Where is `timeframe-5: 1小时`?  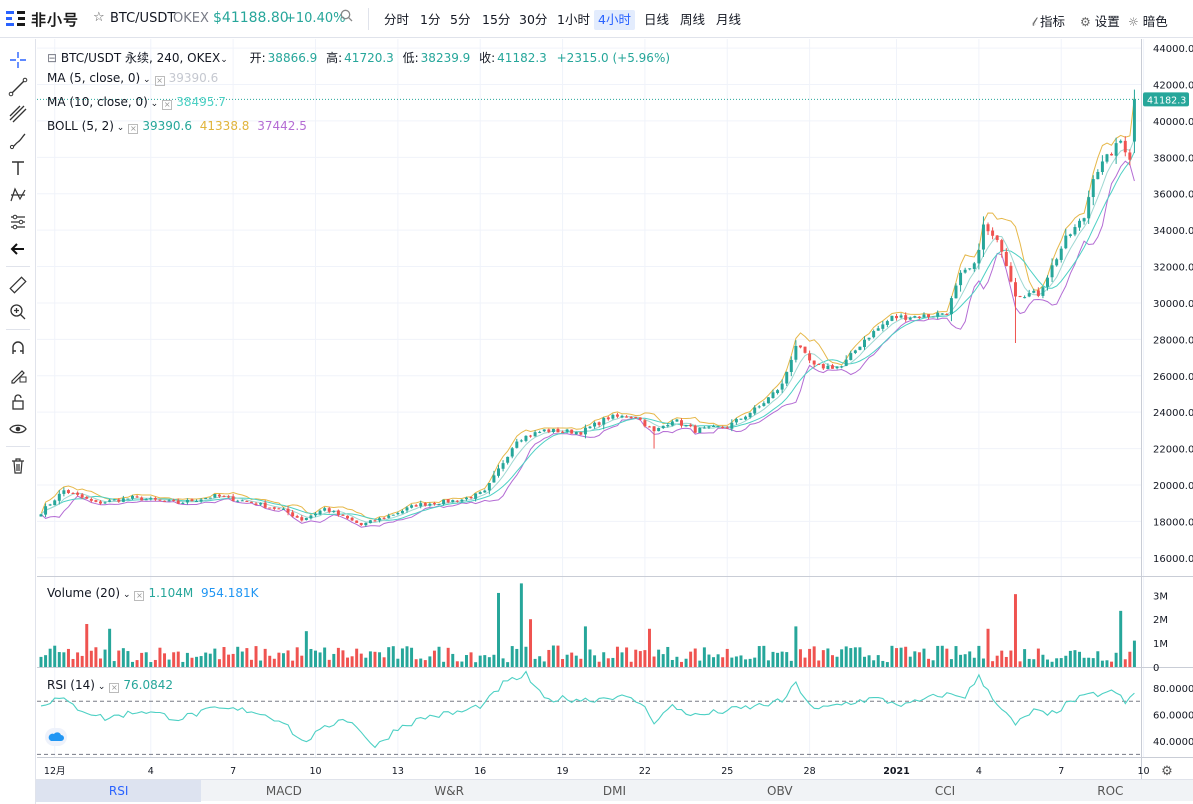 timeframe-5: 1小时 is located at coordinates (573, 20).